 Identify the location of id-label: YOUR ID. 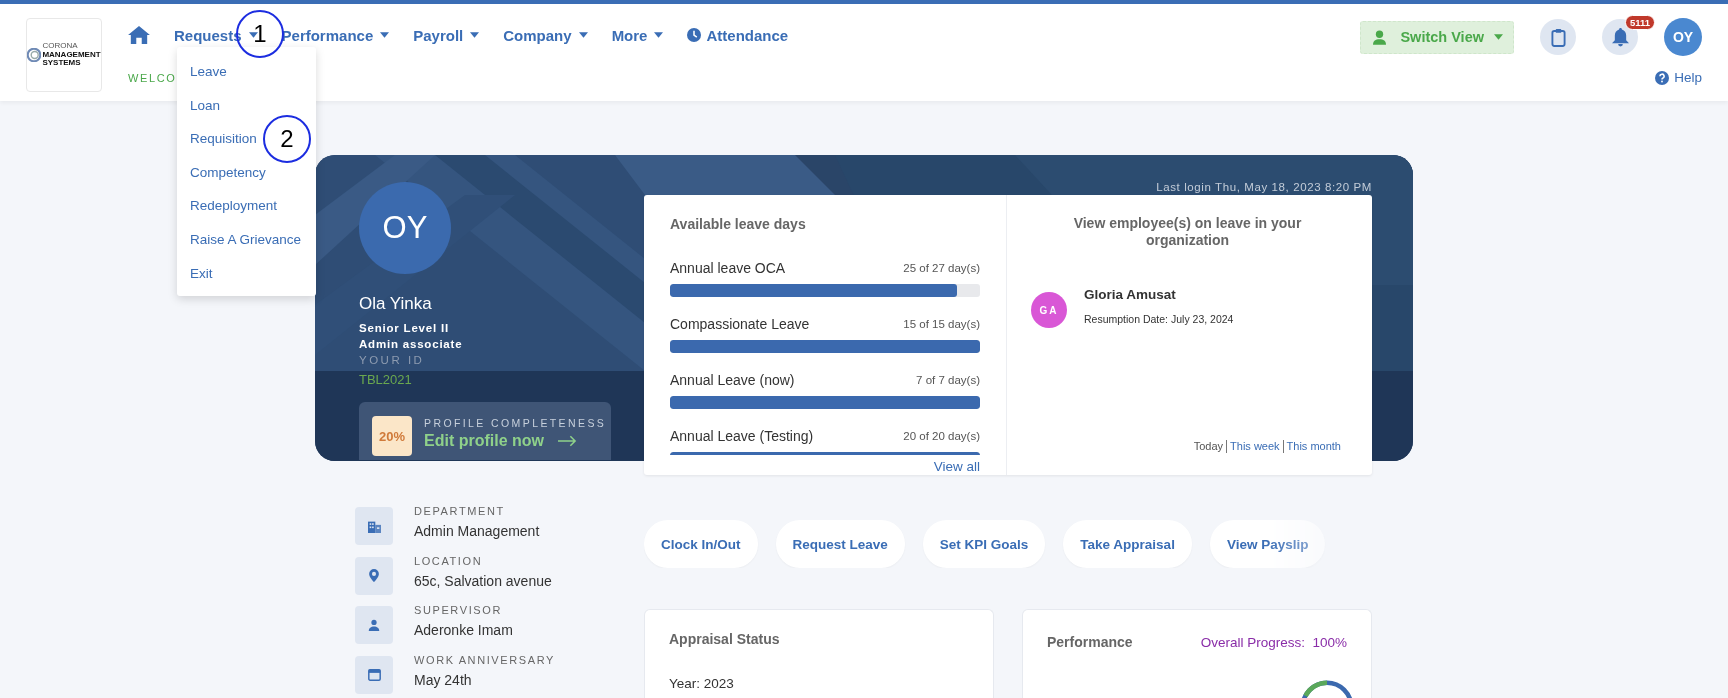
(392, 360).